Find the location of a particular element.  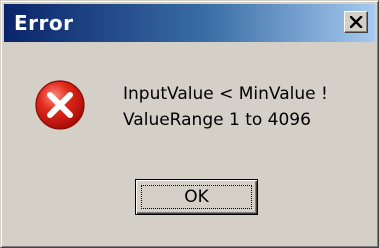

close-button is located at coordinates (356, 22).